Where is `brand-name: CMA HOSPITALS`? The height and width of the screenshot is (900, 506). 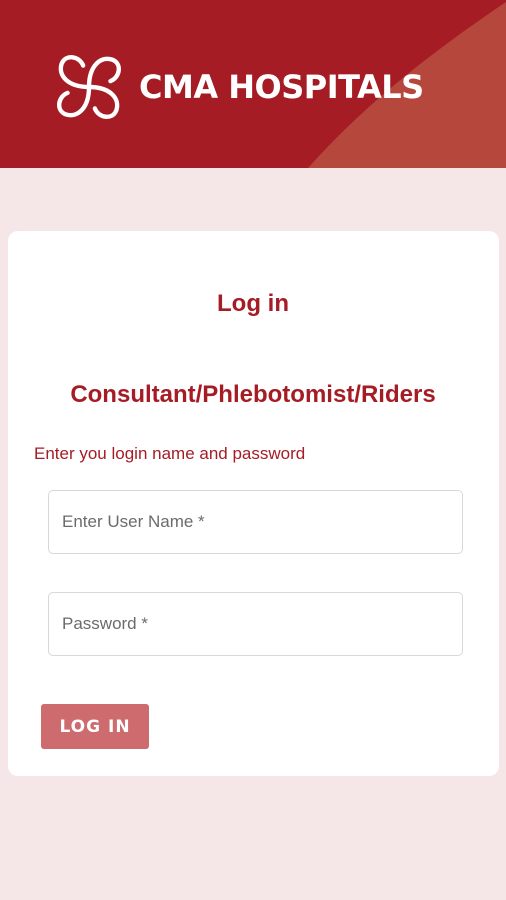 brand-name: CMA HOSPITALS is located at coordinates (281, 87).